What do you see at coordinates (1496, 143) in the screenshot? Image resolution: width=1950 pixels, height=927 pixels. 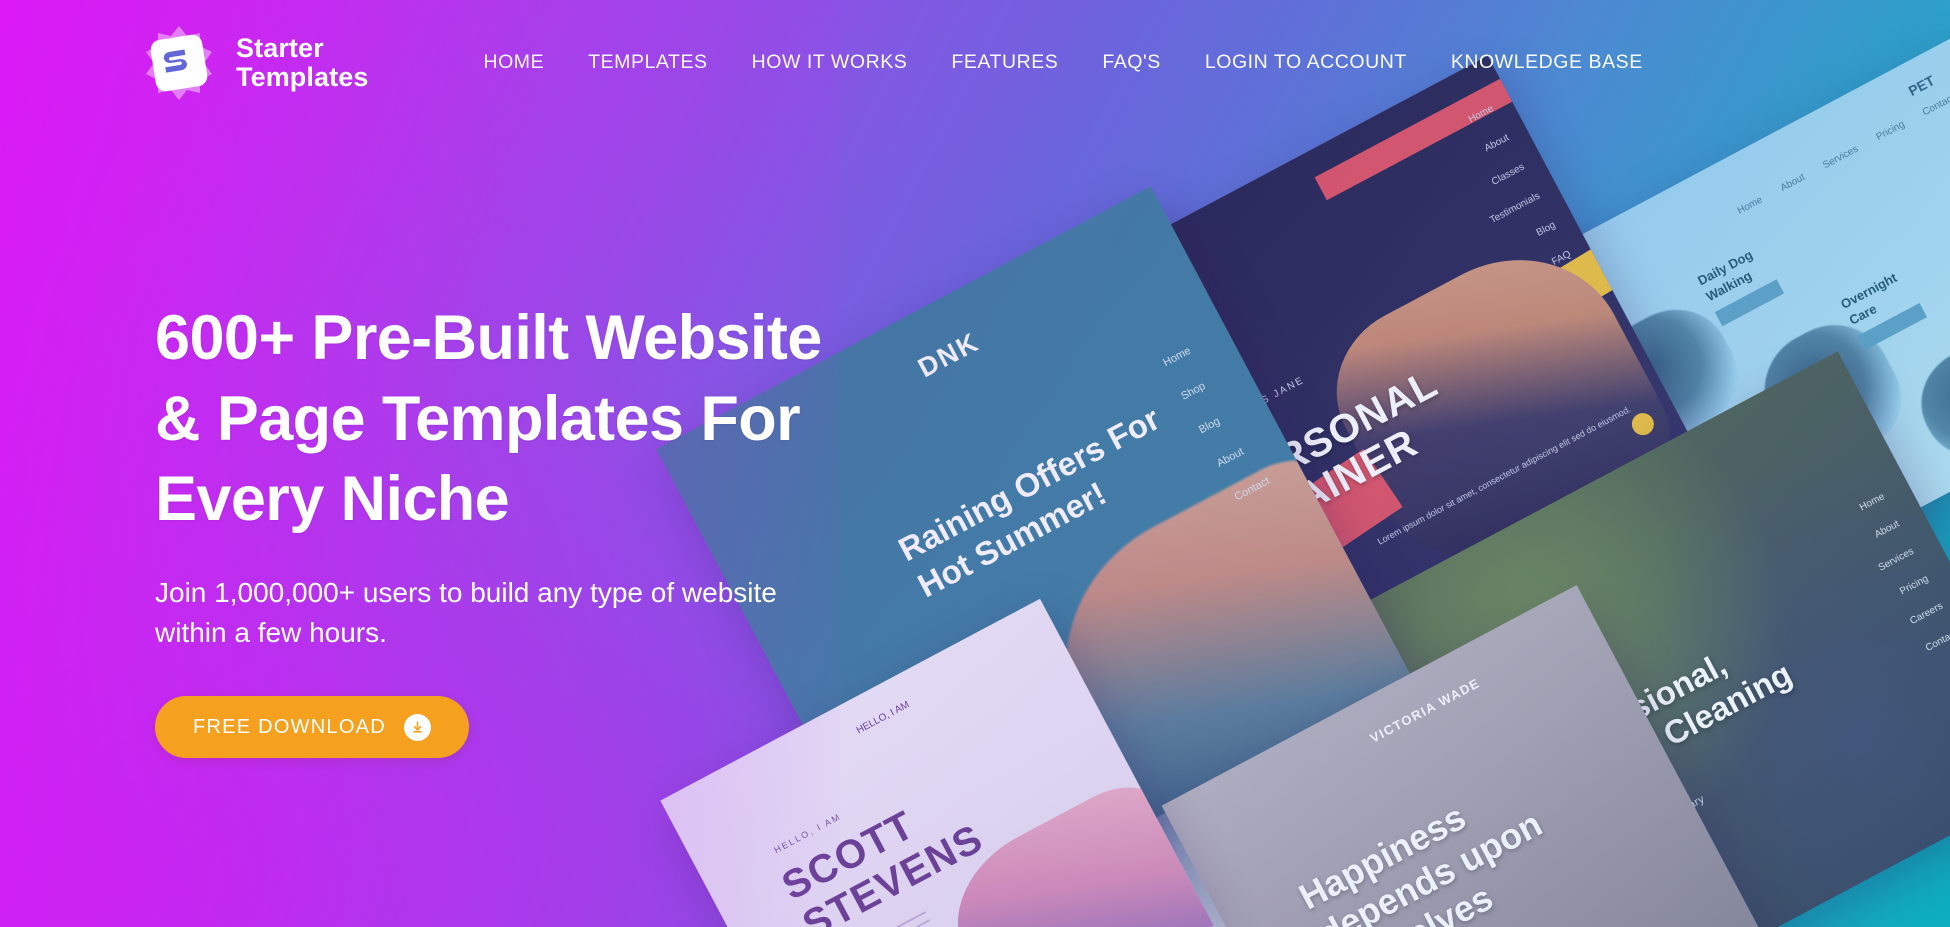 I see `trainer-nav-item: About` at bounding box center [1496, 143].